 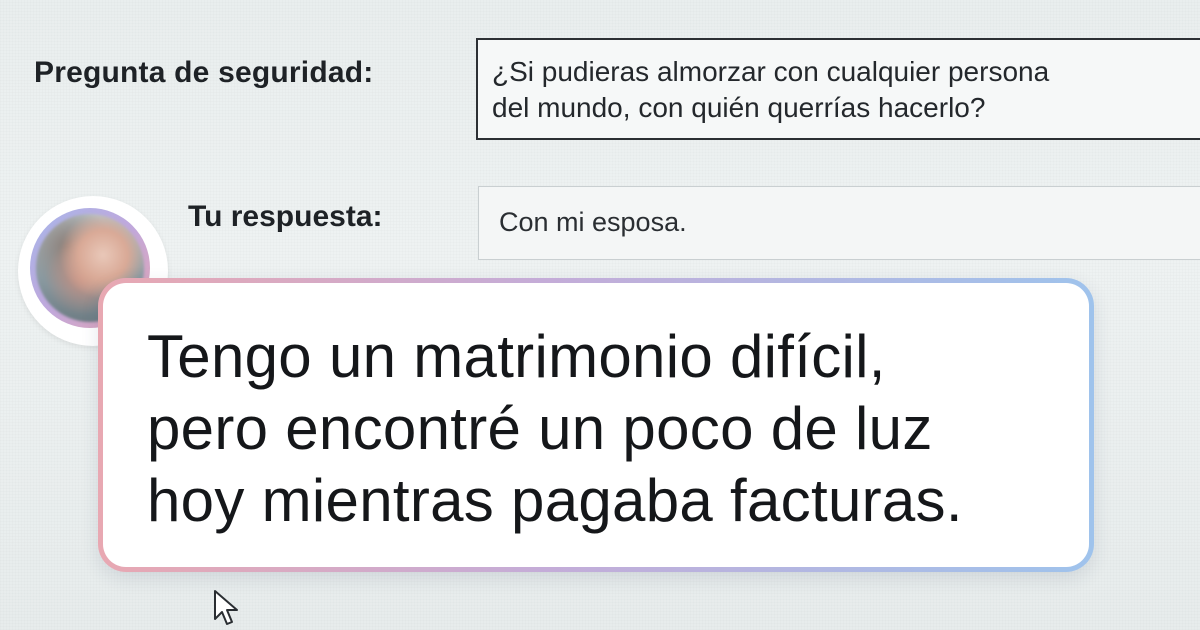 What do you see at coordinates (593, 222) in the screenshot?
I see `answer-value: Con mi esposa.` at bounding box center [593, 222].